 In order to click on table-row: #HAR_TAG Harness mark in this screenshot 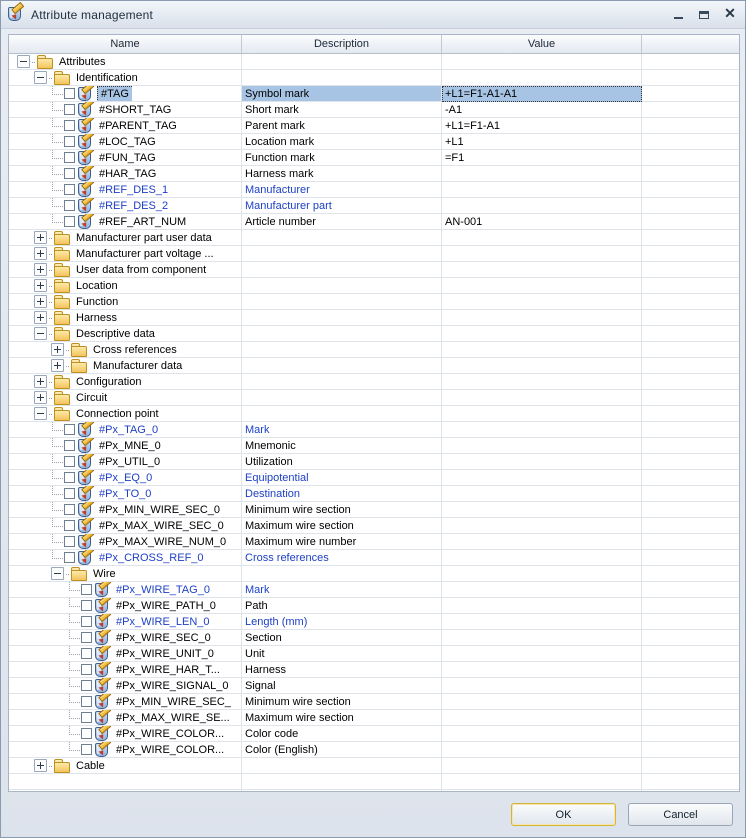, I will do `click(374, 174)`.